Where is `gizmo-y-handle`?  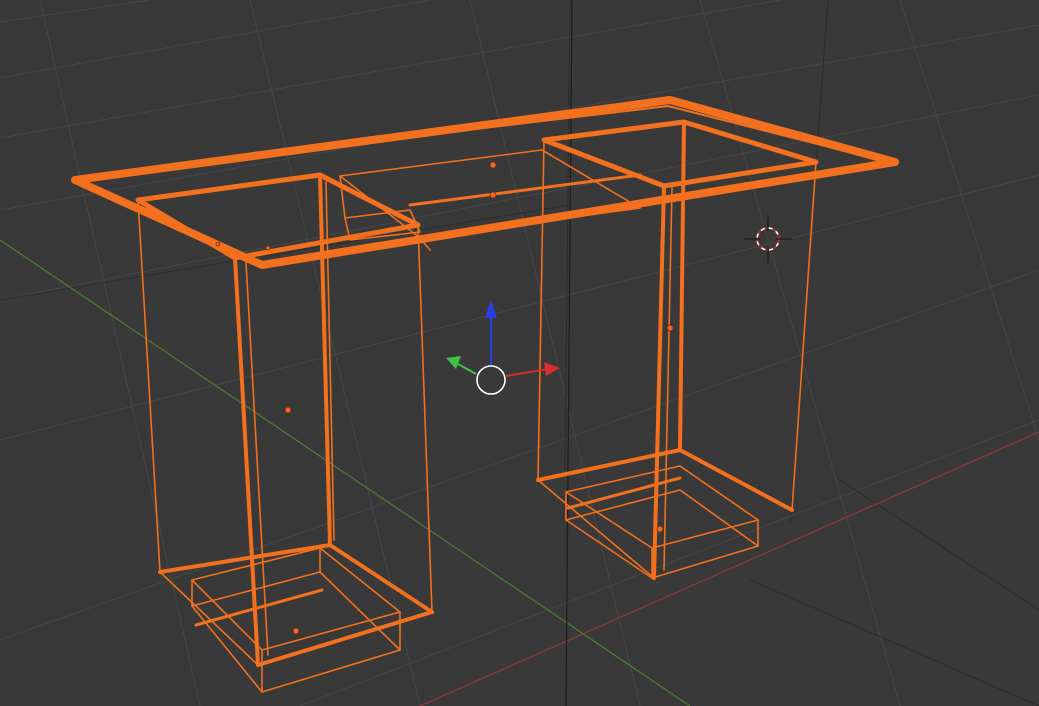 gizmo-y-handle is located at coordinates (467, 369).